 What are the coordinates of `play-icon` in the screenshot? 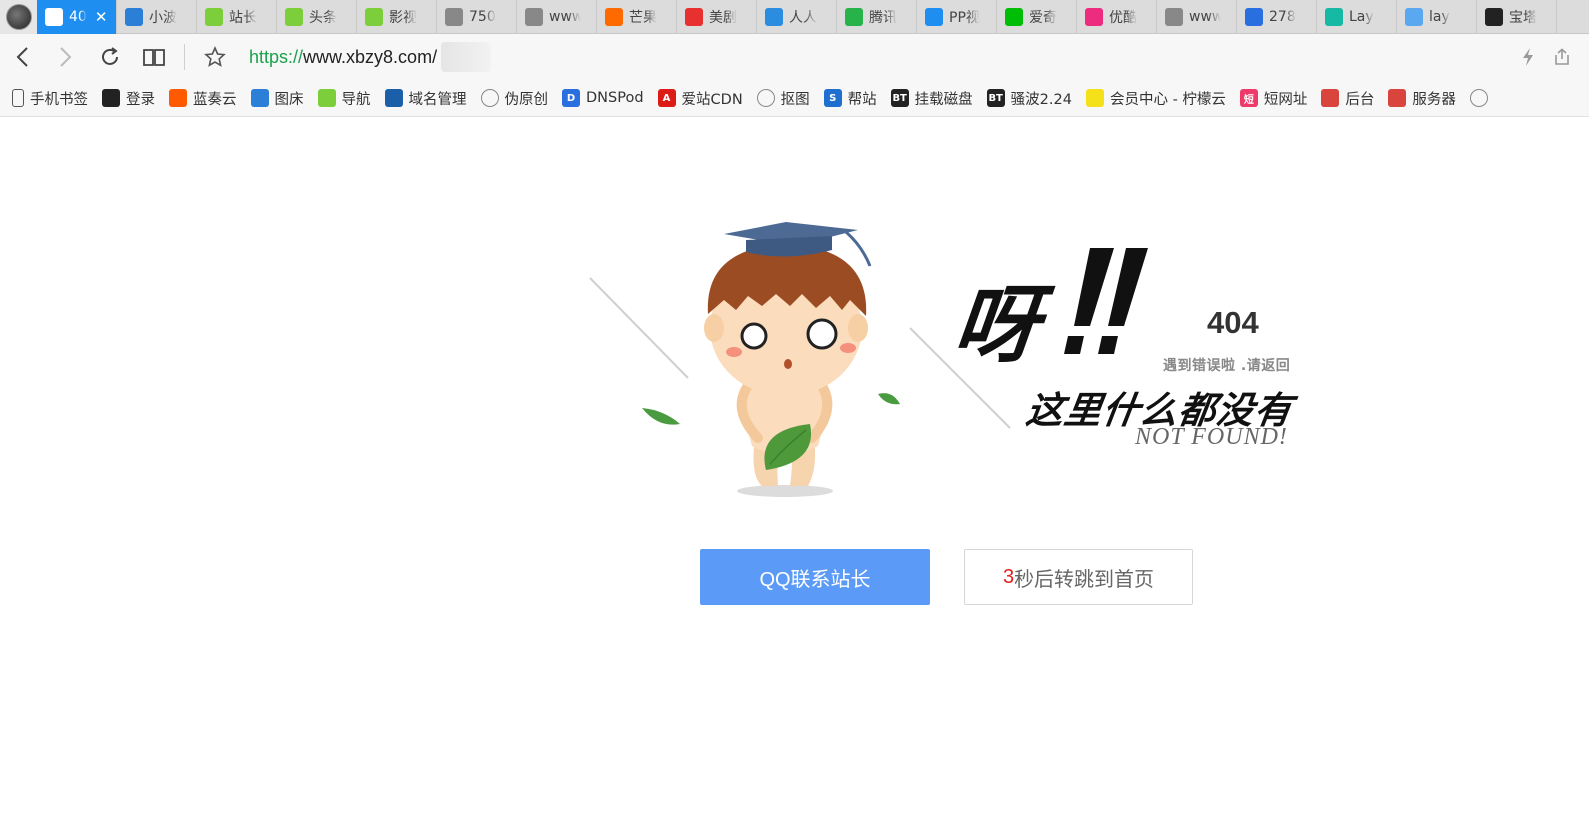 It's located at (854, 17).